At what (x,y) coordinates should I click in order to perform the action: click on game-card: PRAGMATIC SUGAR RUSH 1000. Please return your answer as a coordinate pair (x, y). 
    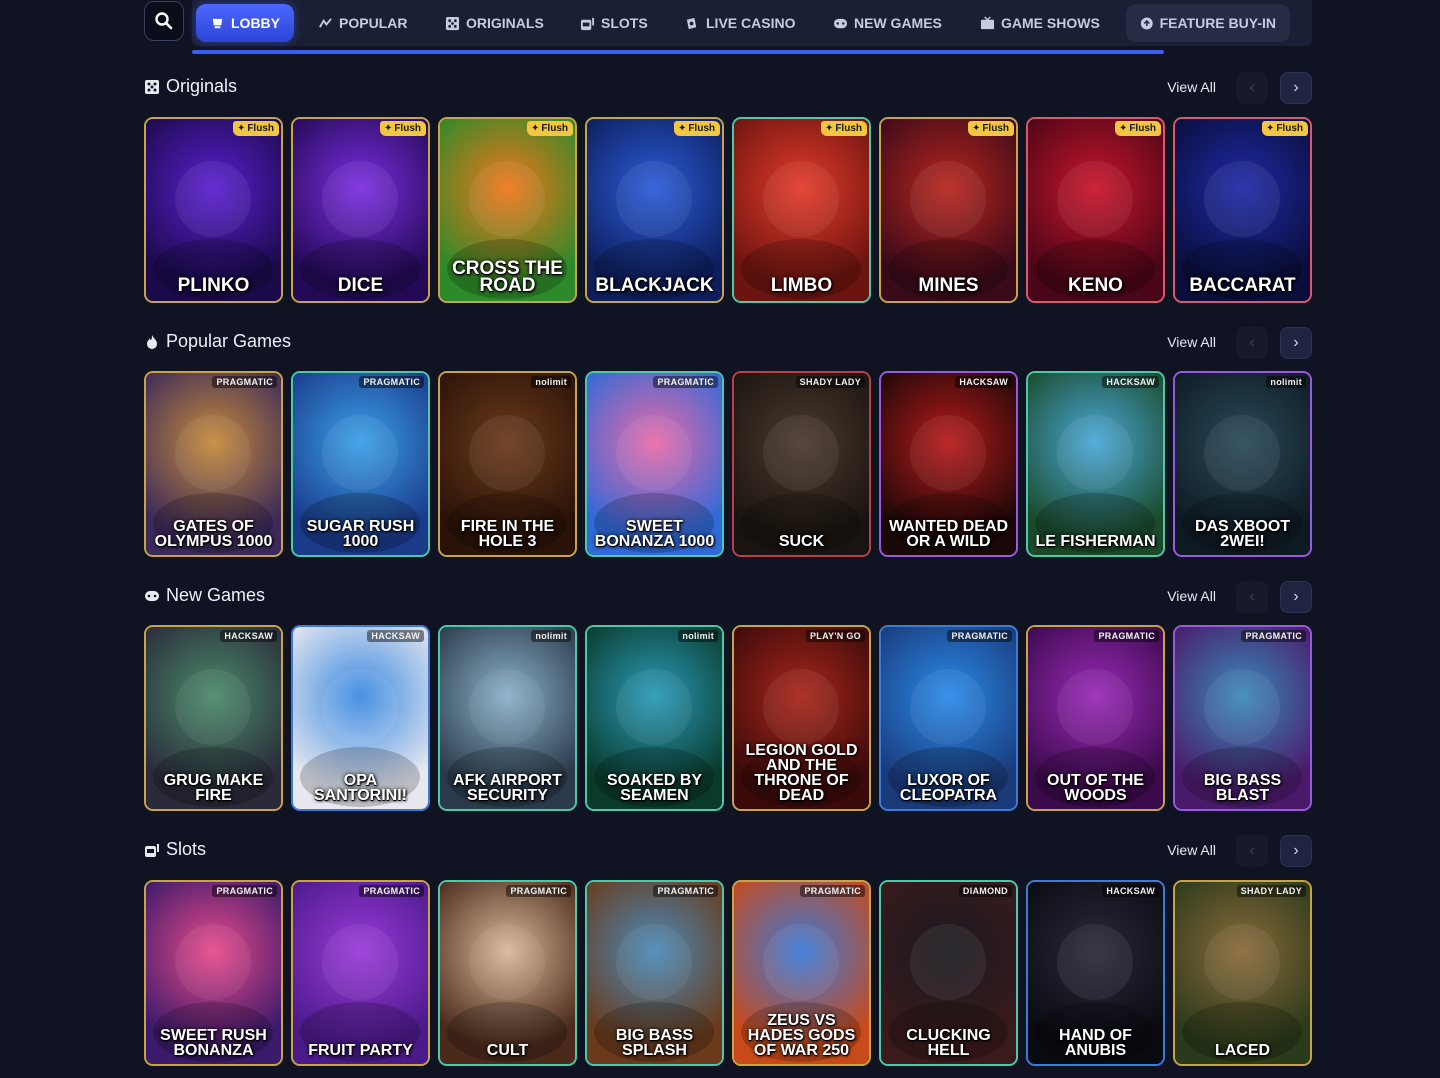
    Looking at the image, I should click on (360, 464).